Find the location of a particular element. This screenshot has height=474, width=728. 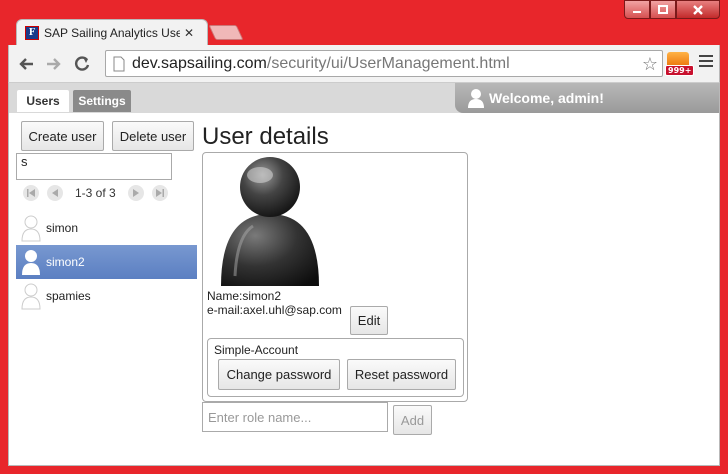

user-name: simon is located at coordinates (62, 228).